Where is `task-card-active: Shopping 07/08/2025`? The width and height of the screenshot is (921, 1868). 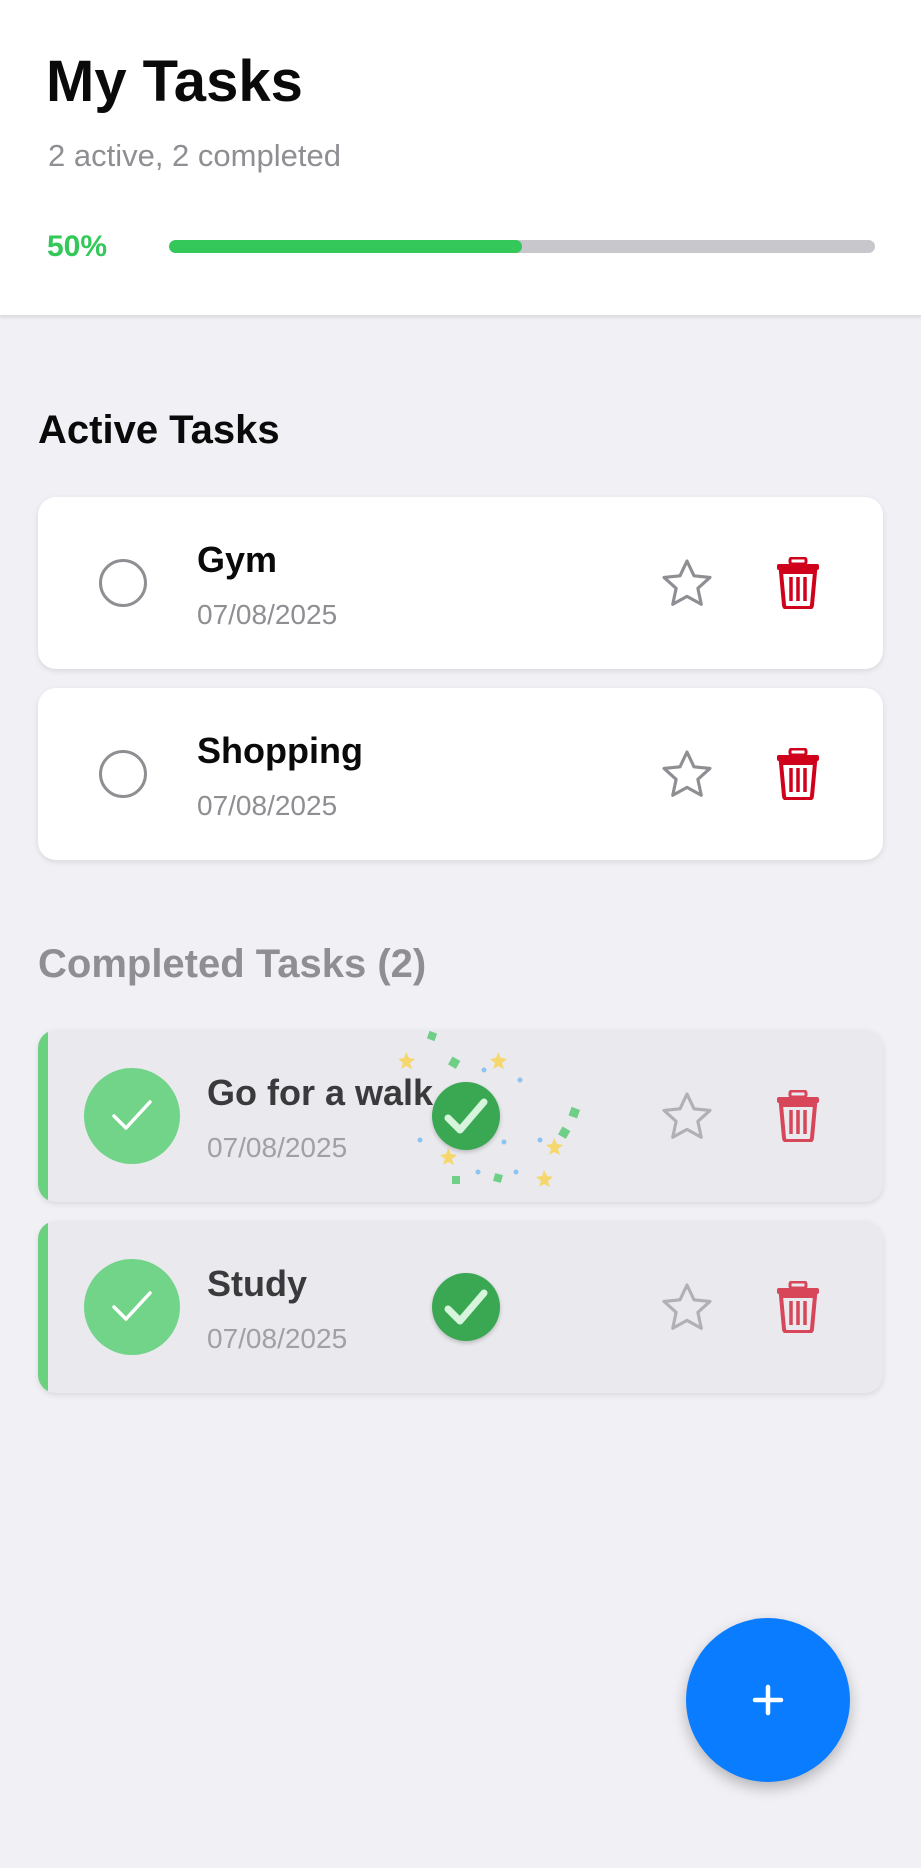
task-card-active: Shopping 07/08/2025 is located at coordinates (460, 774).